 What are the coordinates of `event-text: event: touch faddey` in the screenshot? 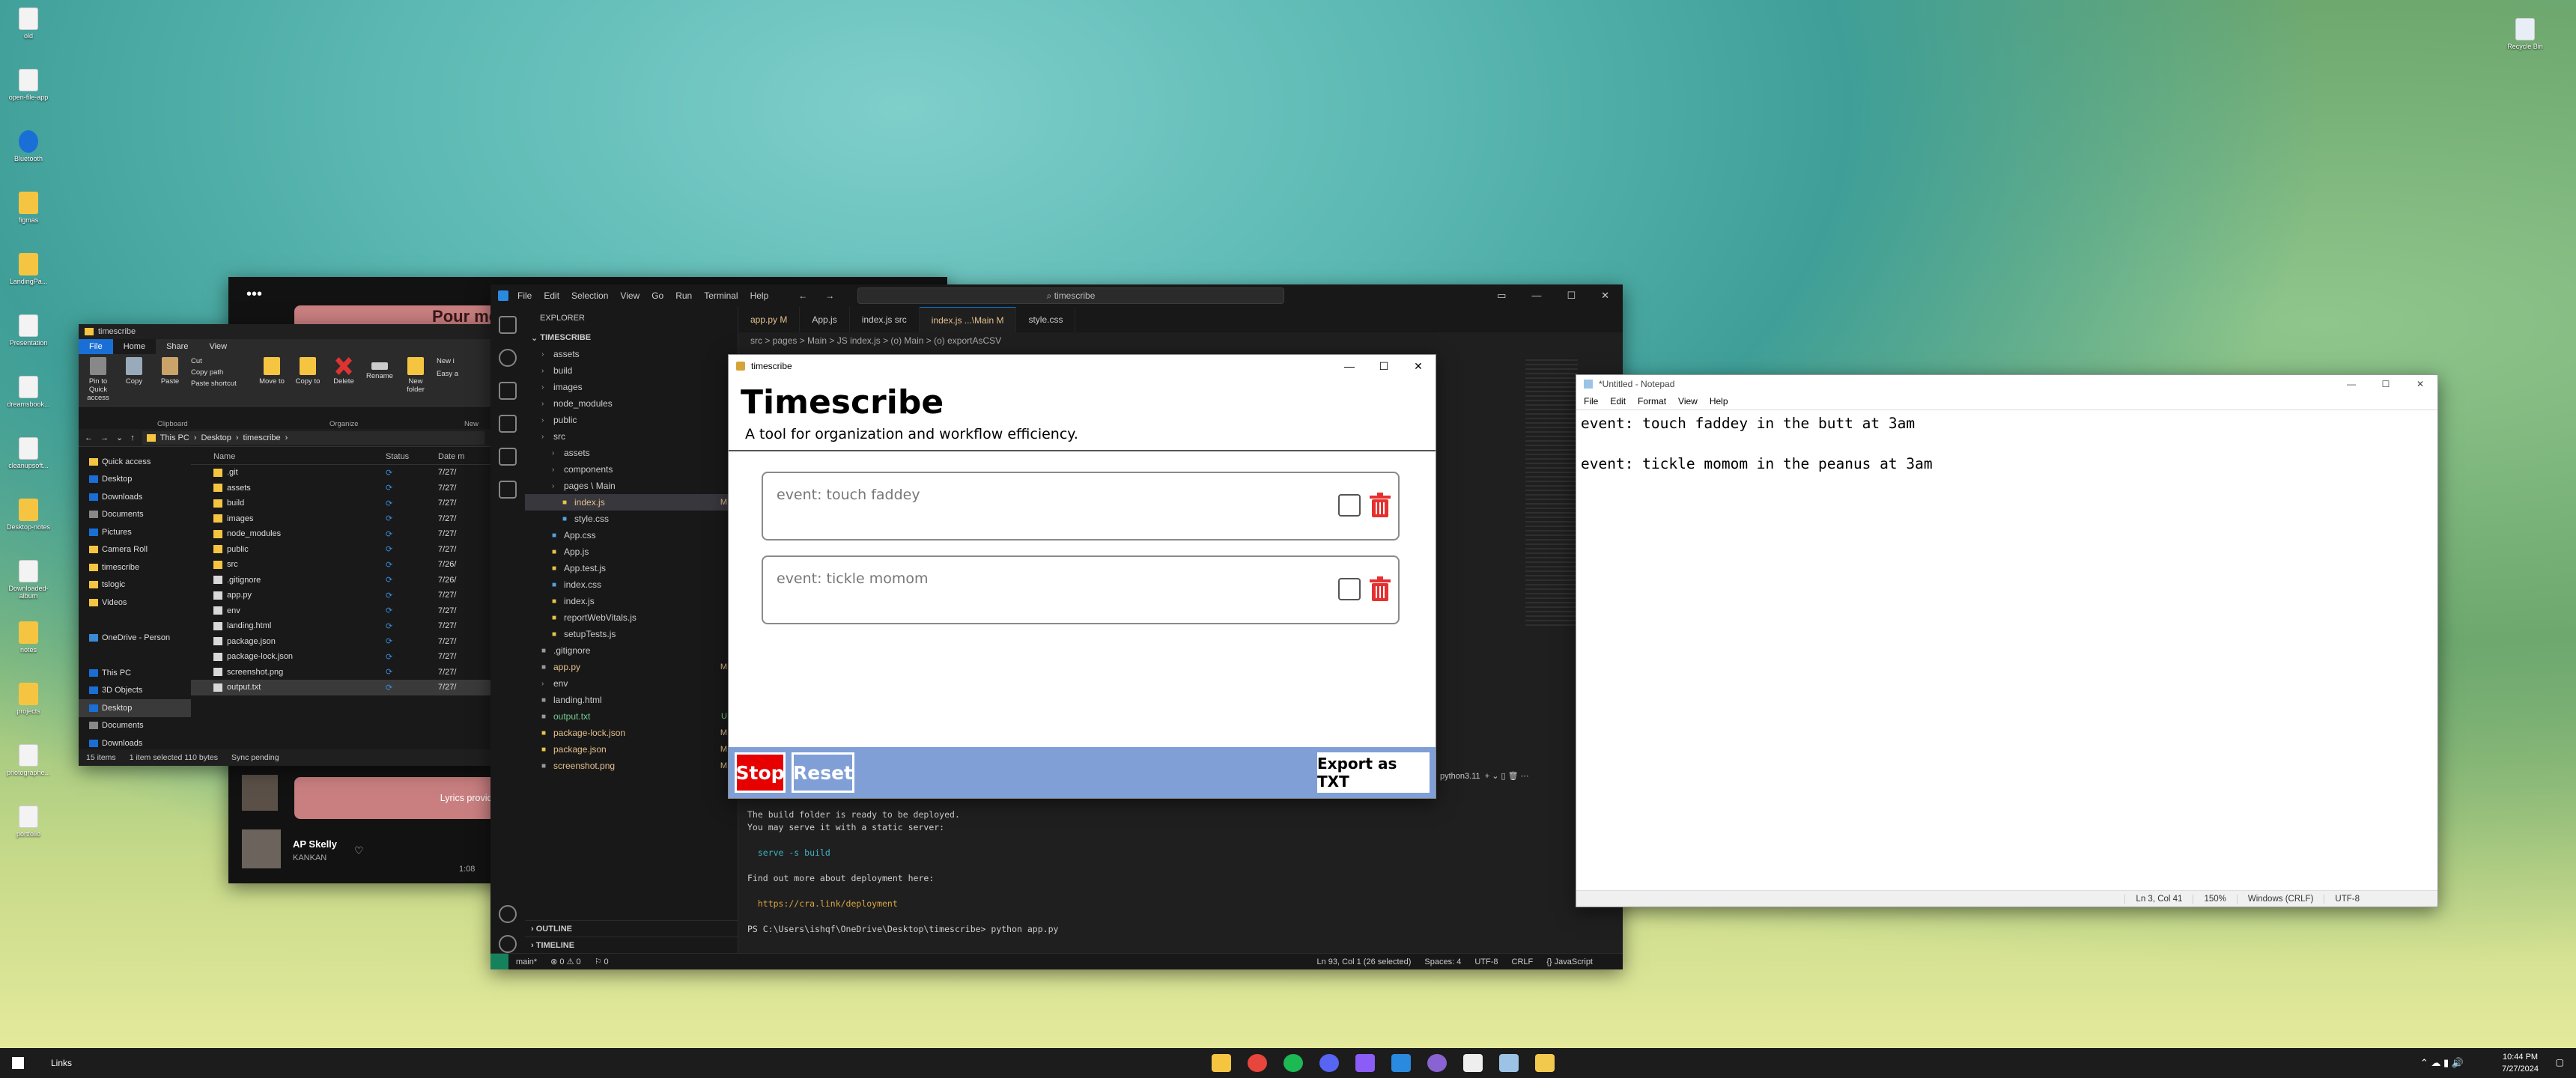 It's located at (848, 495).